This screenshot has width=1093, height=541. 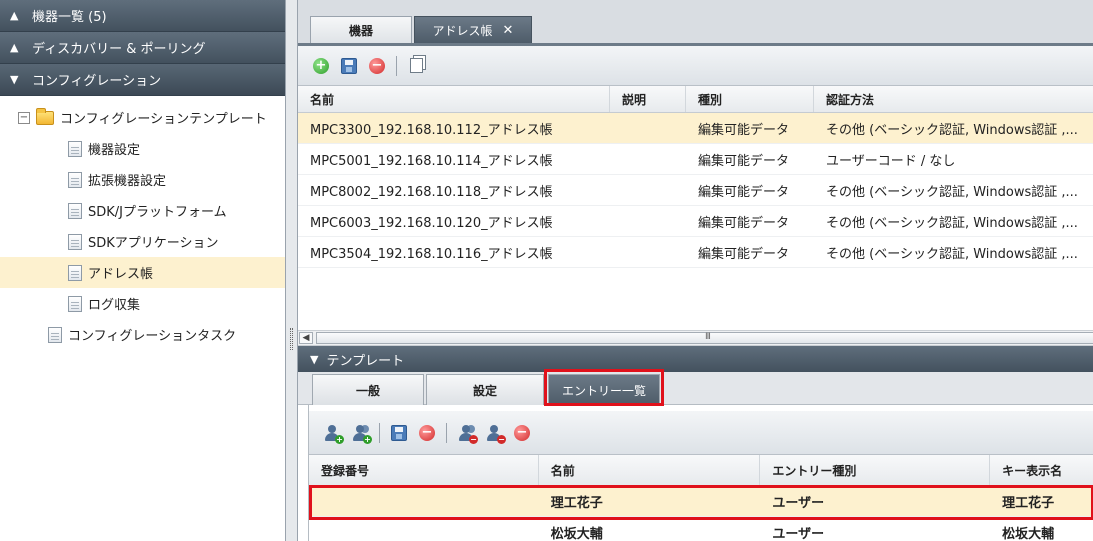 I want to click on tree-item-label: 拡張機器設定, so click(x=127, y=181).